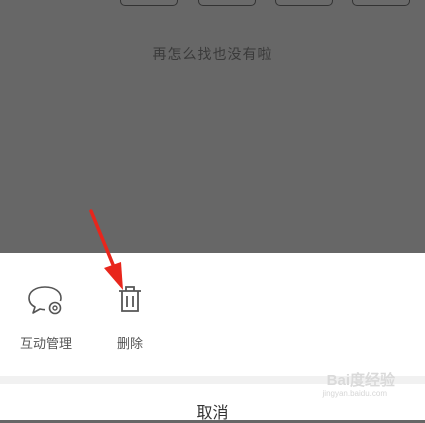 This screenshot has width=425, height=423. What do you see at coordinates (45, 343) in the screenshot?
I see `action-label: 互动管理` at bounding box center [45, 343].